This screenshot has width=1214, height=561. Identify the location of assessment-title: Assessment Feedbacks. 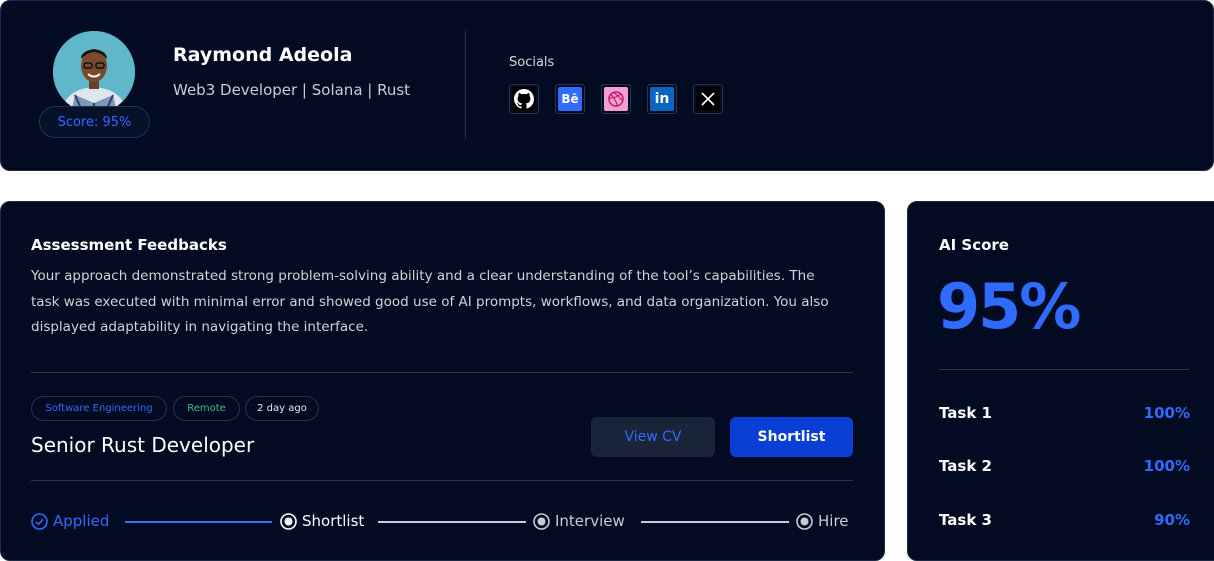
(129, 245).